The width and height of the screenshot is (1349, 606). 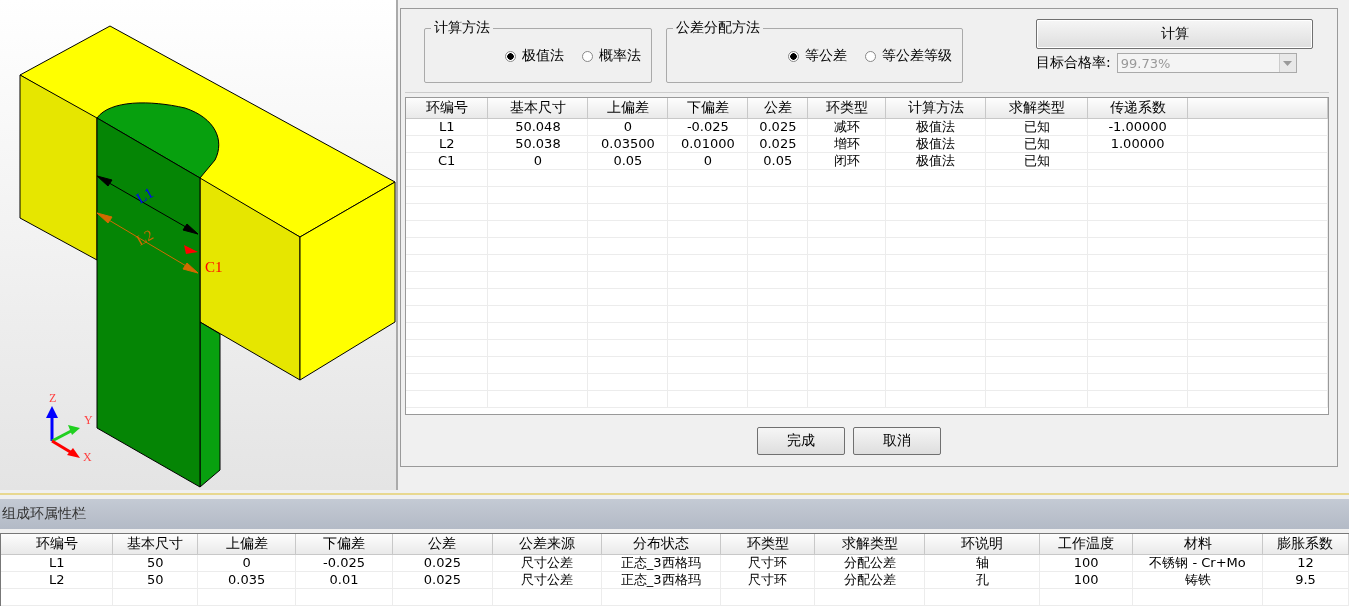 I want to click on group-title: 计算方法, so click(x=462, y=28).